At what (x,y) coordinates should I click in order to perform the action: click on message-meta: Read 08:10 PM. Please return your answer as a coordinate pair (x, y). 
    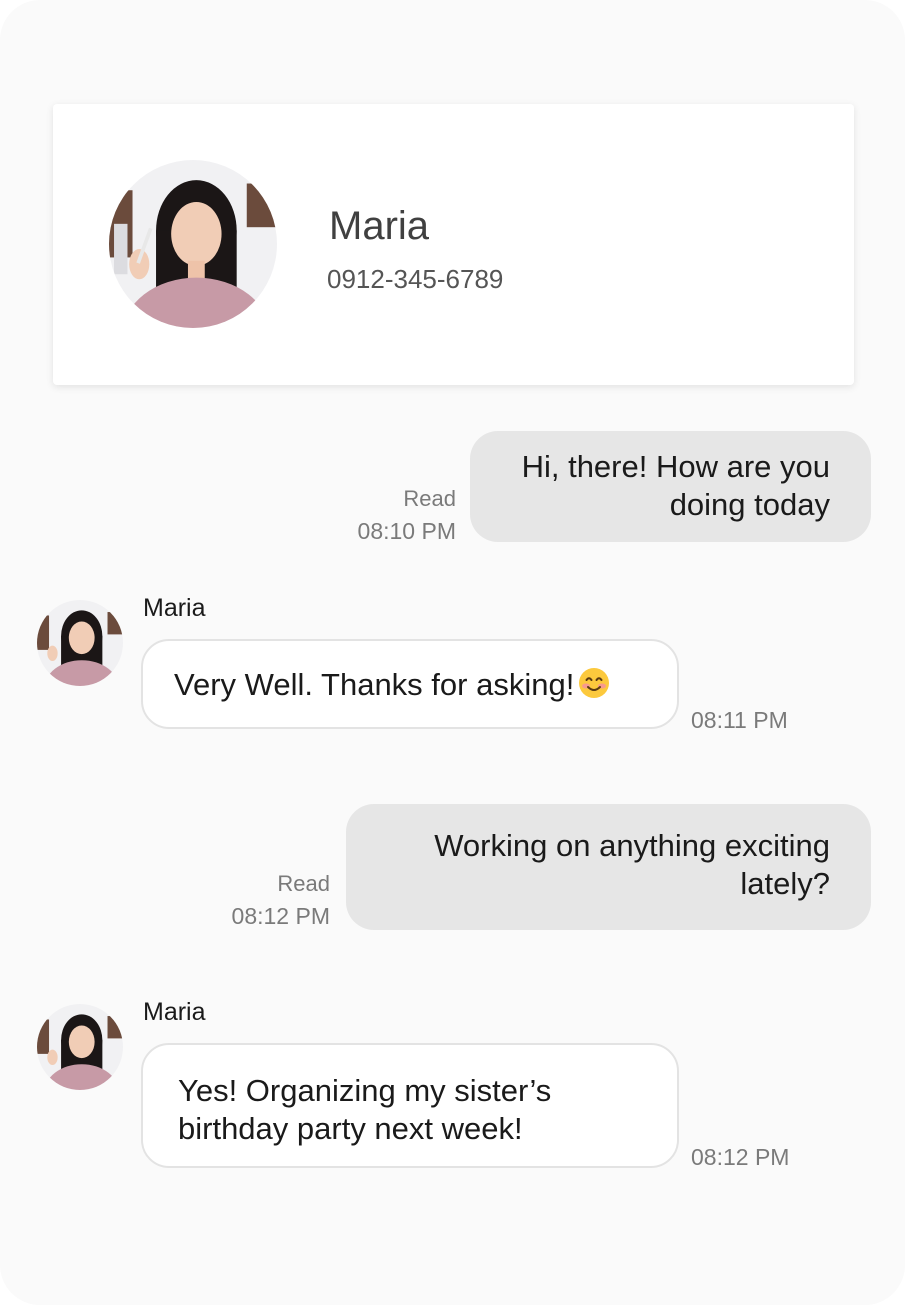
    Looking at the image, I should click on (407, 516).